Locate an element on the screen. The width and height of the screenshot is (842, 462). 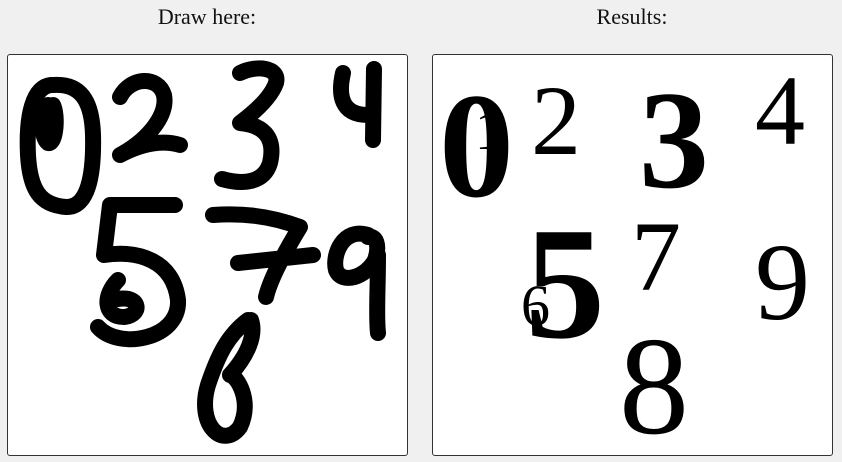
result-digit-9: 9 is located at coordinates (782, 282).